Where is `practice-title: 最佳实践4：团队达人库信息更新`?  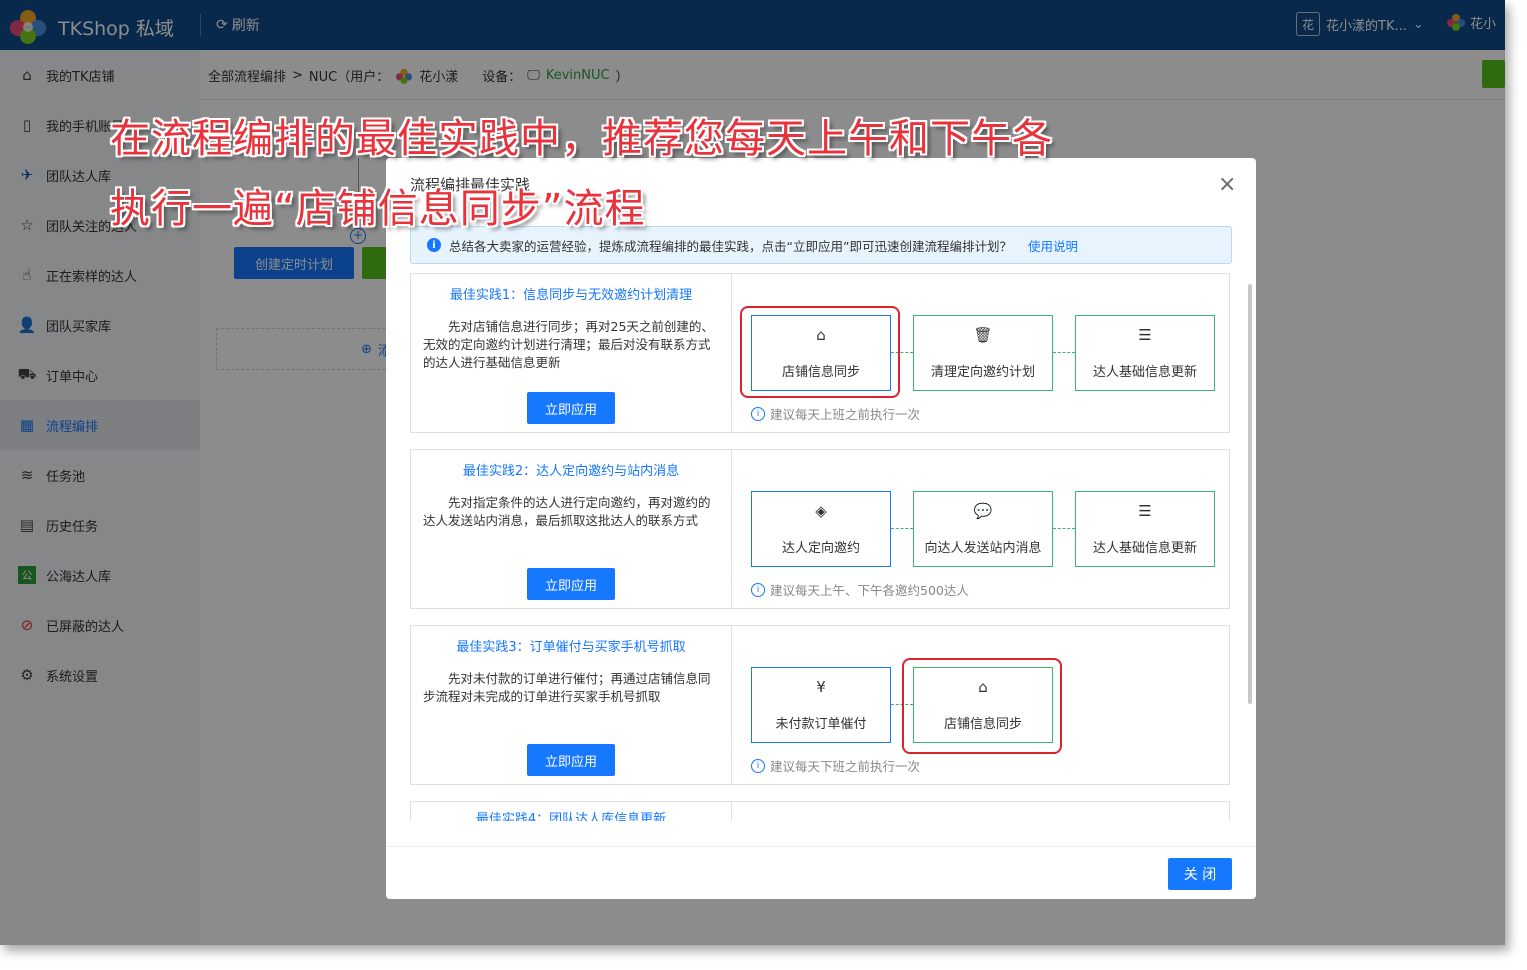 practice-title: 最佳实践4：团队达人库信息更新 is located at coordinates (571, 816).